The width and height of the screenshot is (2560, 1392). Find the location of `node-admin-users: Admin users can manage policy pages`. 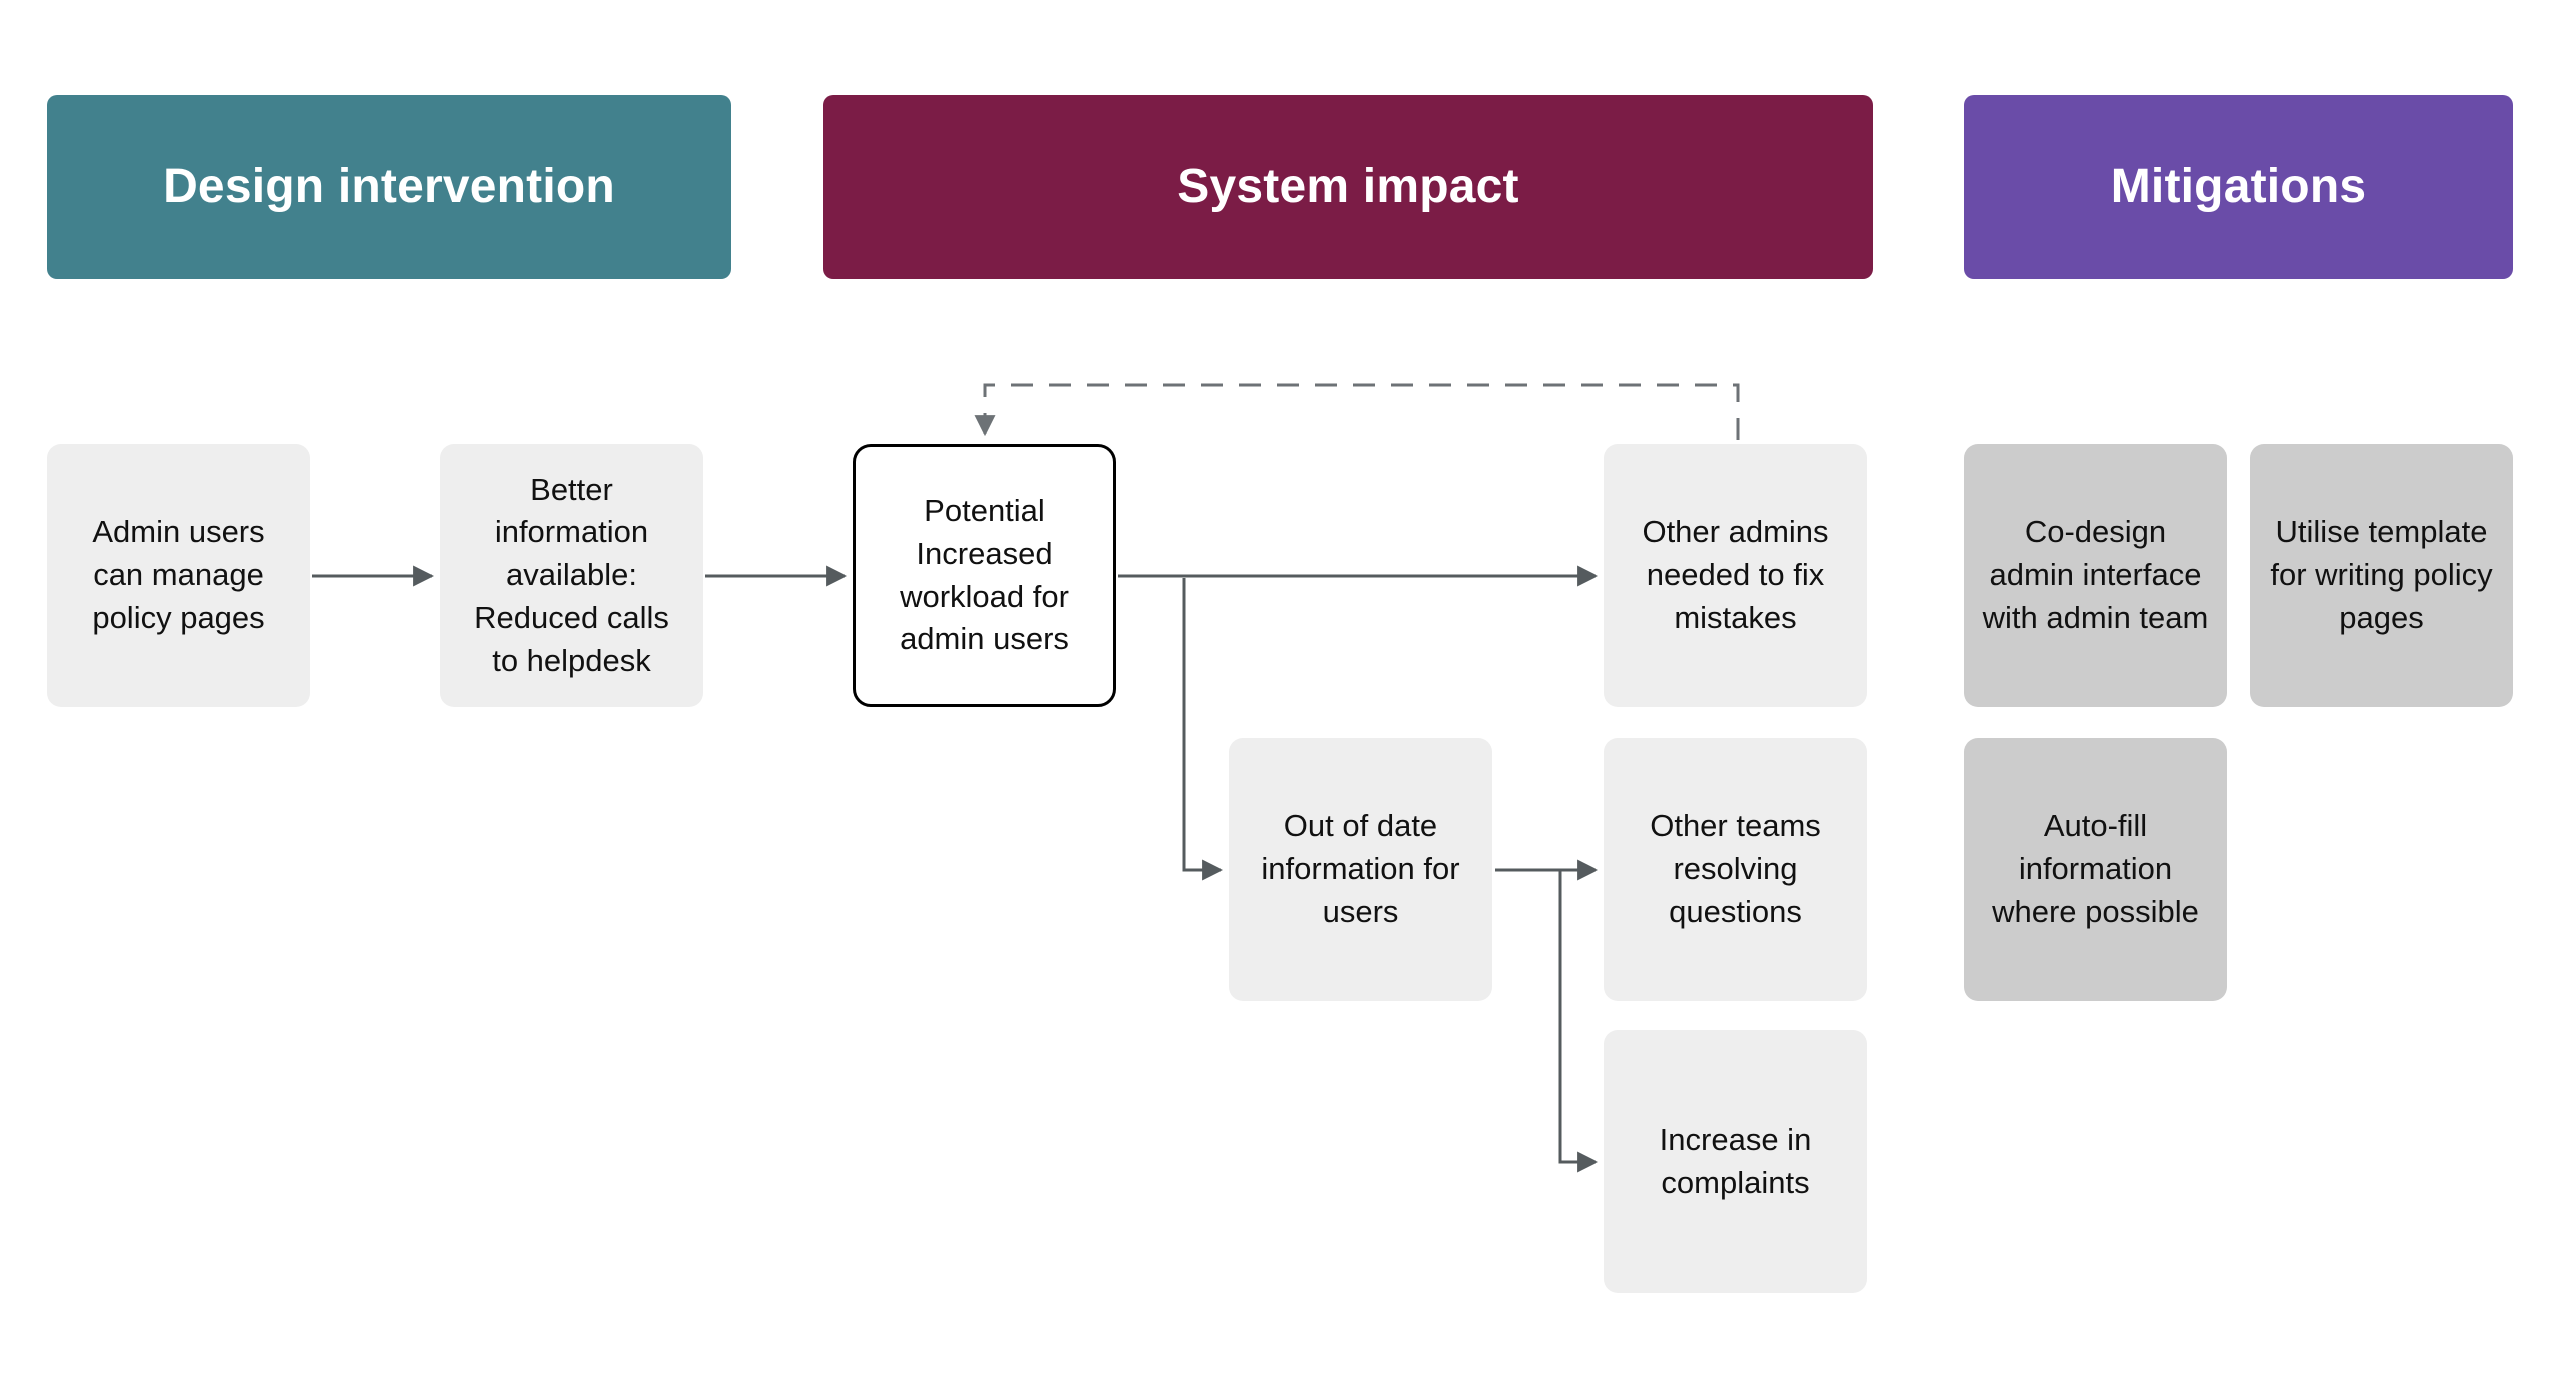

node-admin-users: Admin users can manage policy pages is located at coordinates (178, 575).